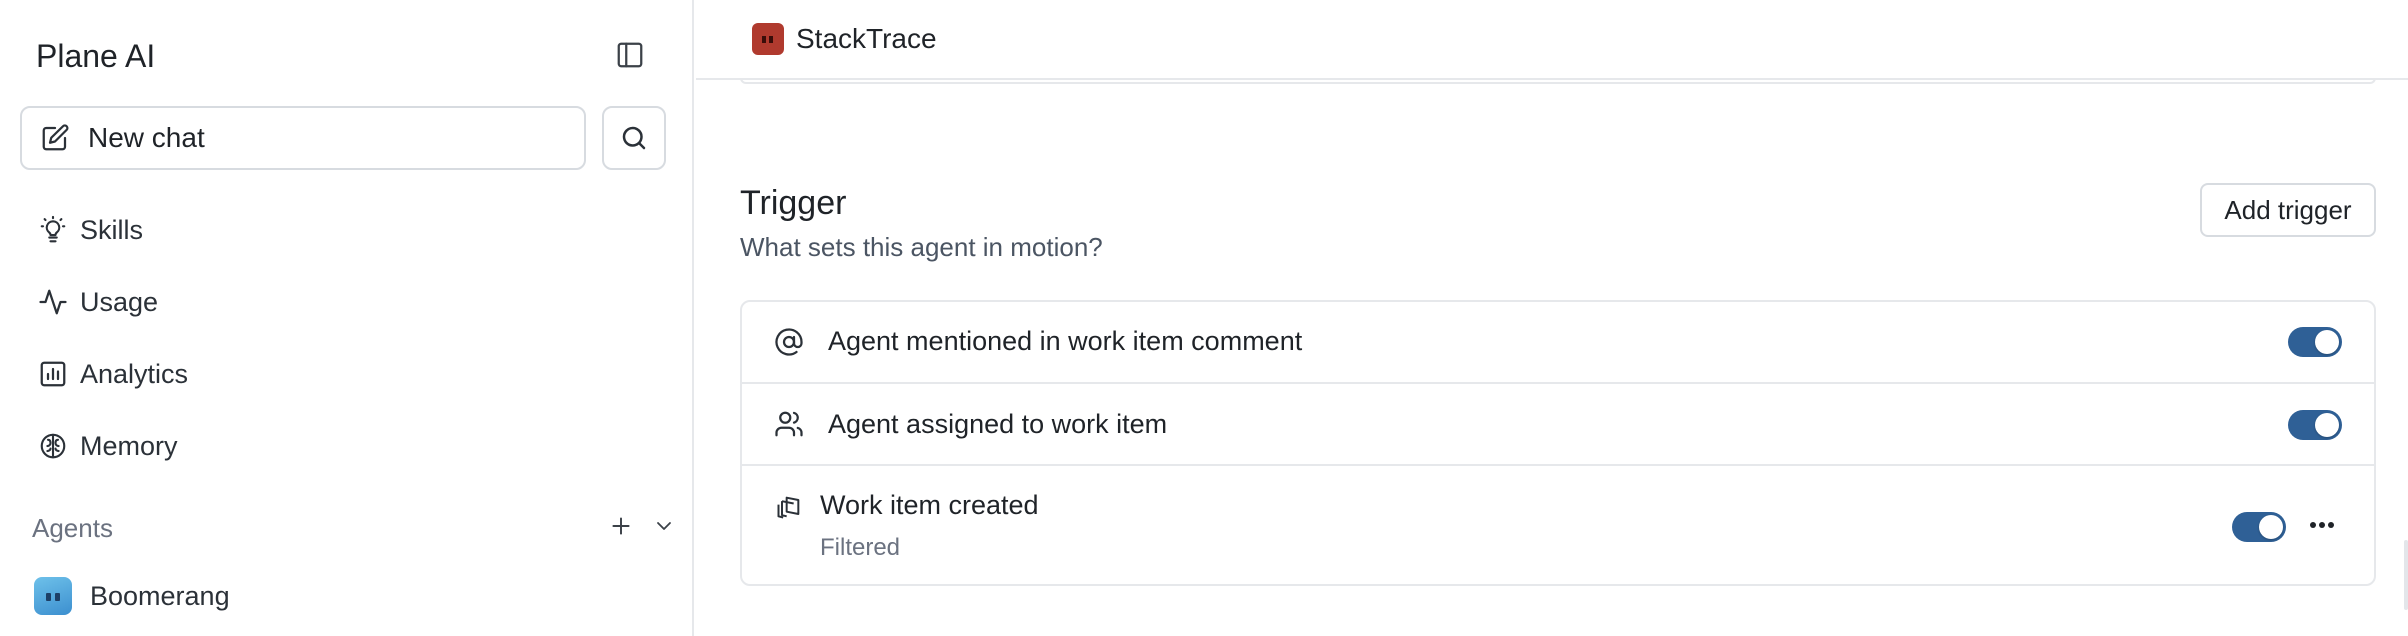 The image size is (2408, 636). Describe the element at coordinates (129, 445) in the screenshot. I see `sidebar-item-label: Memory` at that location.